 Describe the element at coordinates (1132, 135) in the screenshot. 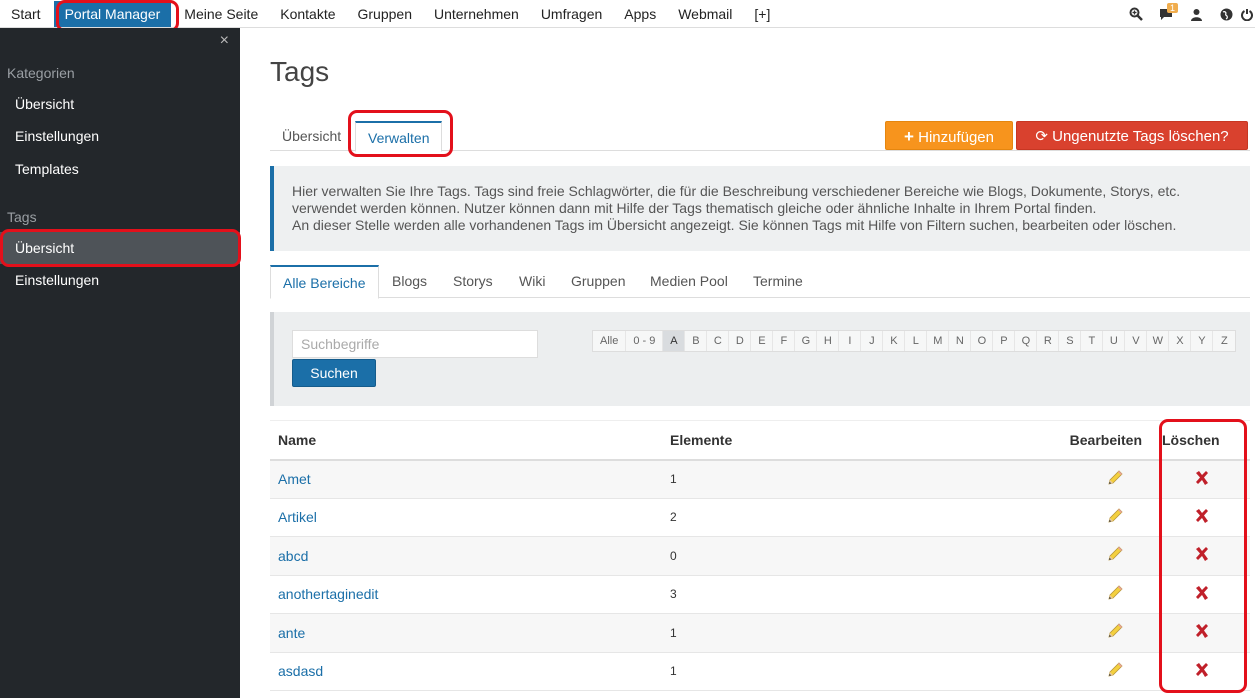

I see `delete-unused-tags-button: ⟳ Ungenutzte Tags löschen?` at that location.